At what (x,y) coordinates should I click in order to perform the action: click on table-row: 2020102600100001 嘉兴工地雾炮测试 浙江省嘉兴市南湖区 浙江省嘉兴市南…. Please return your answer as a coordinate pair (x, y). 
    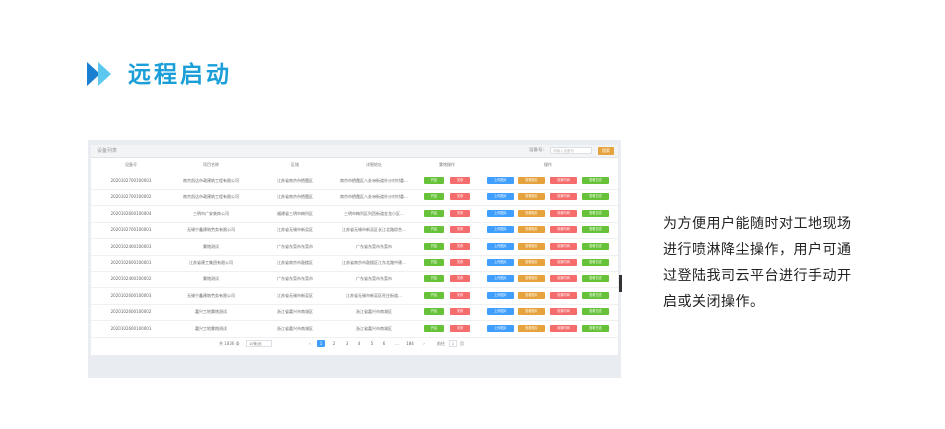
    Looking at the image, I should click on (354, 329).